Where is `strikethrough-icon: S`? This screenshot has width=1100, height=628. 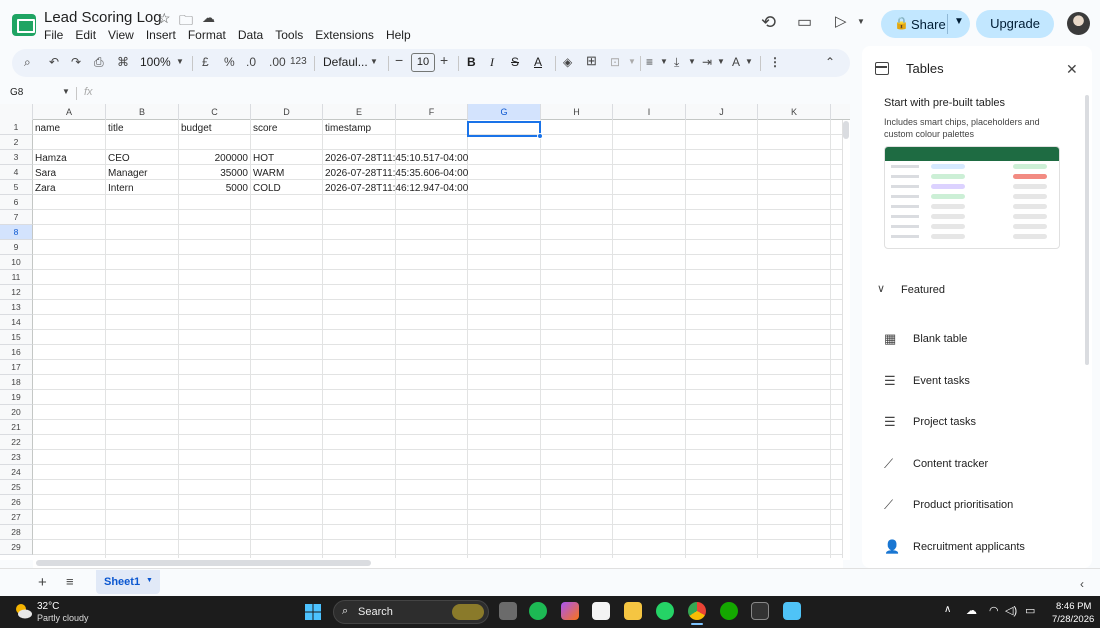 strikethrough-icon: S is located at coordinates (515, 62).